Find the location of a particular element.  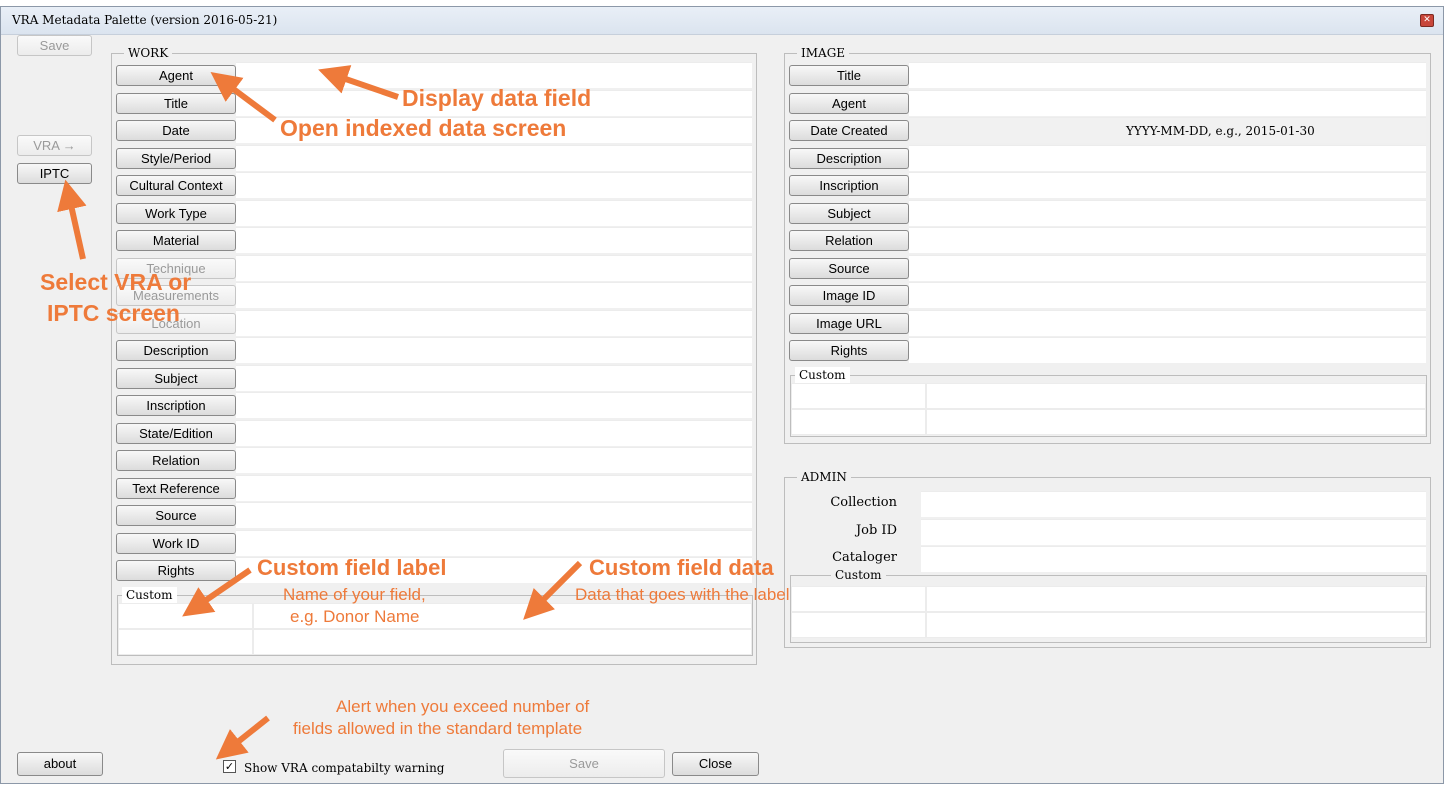

annotation-select-line2: IPTC screen is located at coordinates (113, 313).